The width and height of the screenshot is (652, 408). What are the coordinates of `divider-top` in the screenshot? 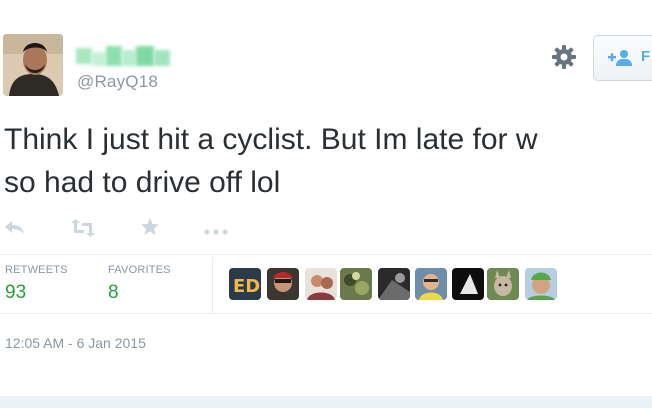 It's located at (326, 254).